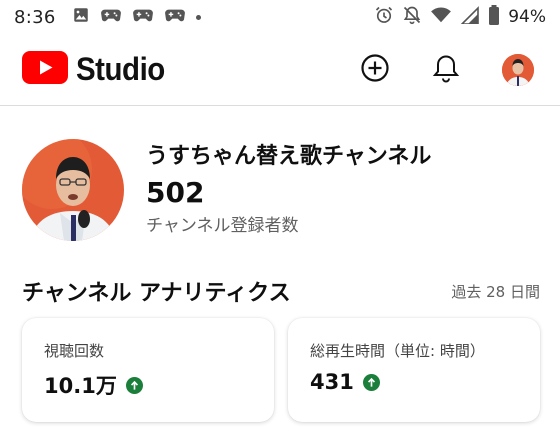  I want to click on card-value: 10.1万, so click(80, 386).